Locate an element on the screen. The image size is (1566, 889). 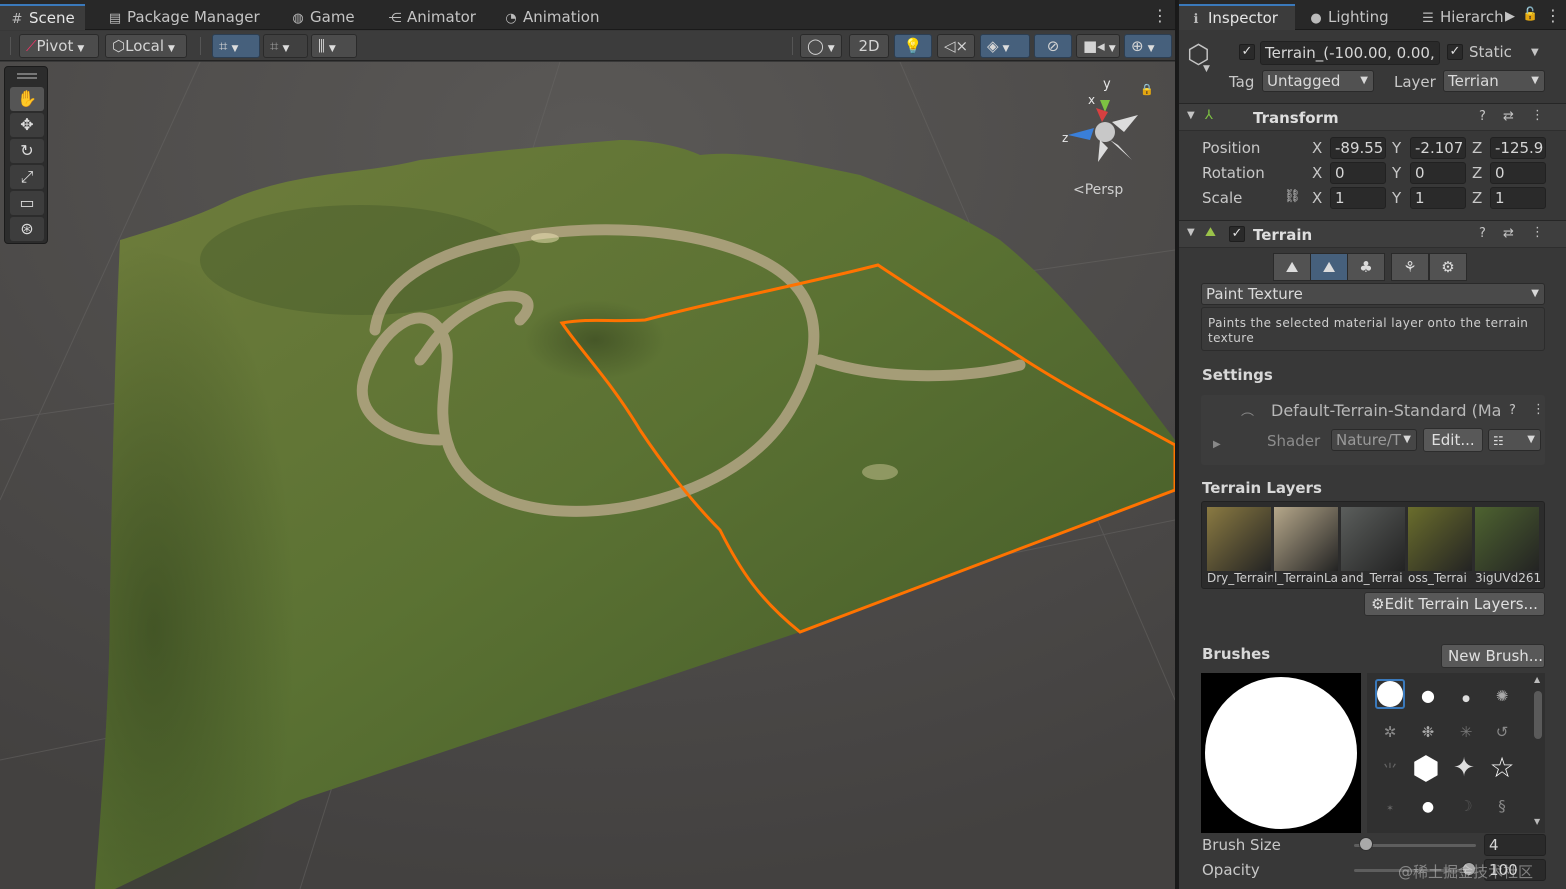
raise-lower-tool-tab: ⛰ is located at coordinates (1292, 267).